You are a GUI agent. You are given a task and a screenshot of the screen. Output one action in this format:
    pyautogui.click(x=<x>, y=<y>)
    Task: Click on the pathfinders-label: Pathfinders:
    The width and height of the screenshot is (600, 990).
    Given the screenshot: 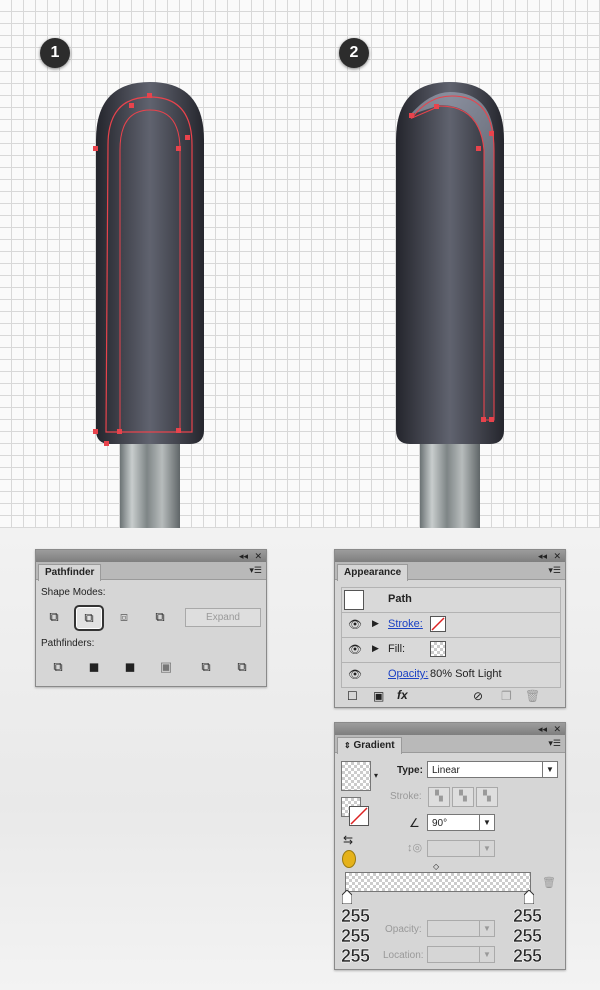 What is the action you would take?
    pyautogui.click(x=68, y=643)
    